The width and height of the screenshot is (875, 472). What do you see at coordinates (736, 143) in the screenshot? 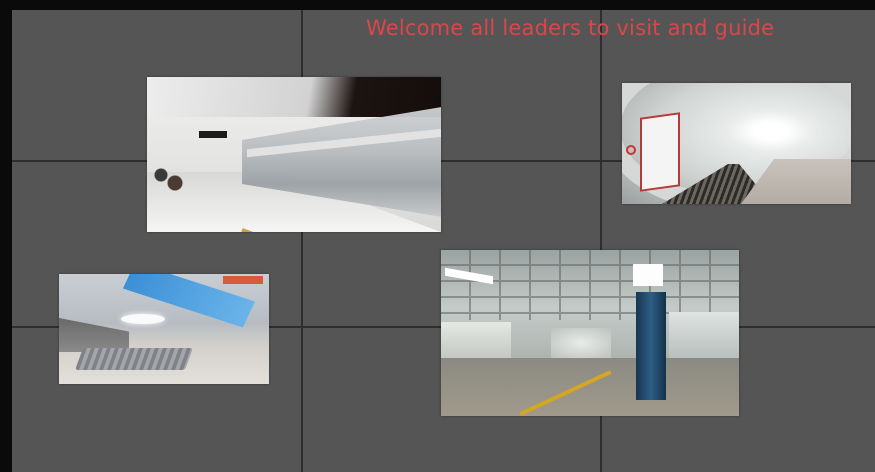
I see `photo-tube-tunnel` at bounding box center [736, 143].